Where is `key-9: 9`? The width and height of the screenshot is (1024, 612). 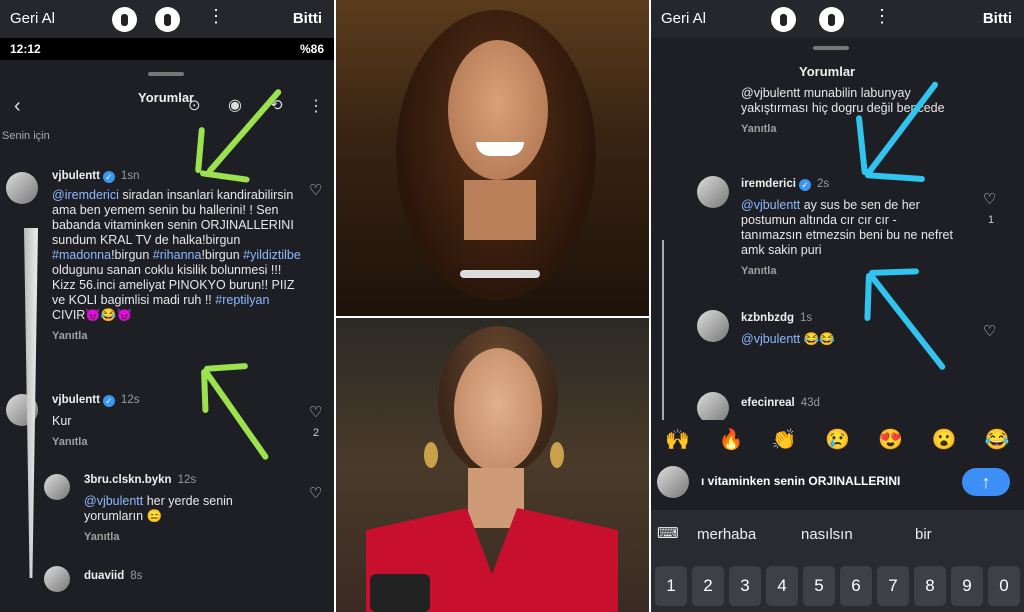 key-9: 9 is located at coordinates (967, 586).